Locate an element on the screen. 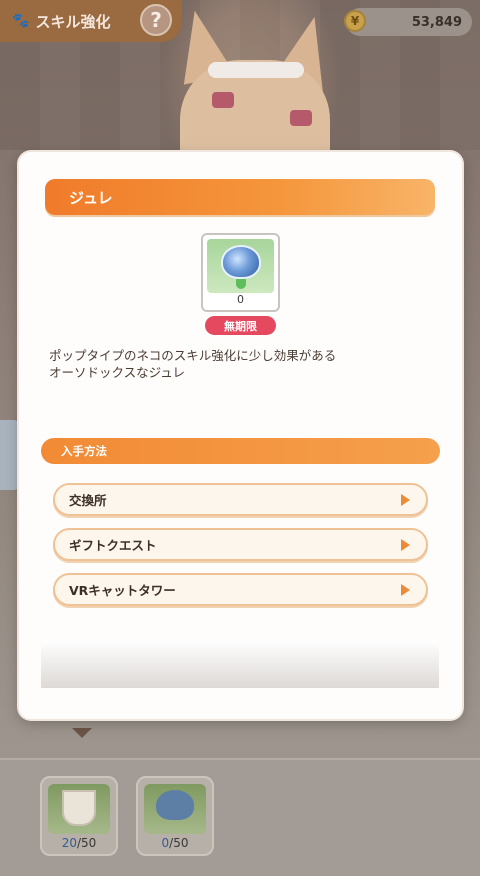 The image size is (480, 876). side-panel-tab is located at coordinates (9, 455).